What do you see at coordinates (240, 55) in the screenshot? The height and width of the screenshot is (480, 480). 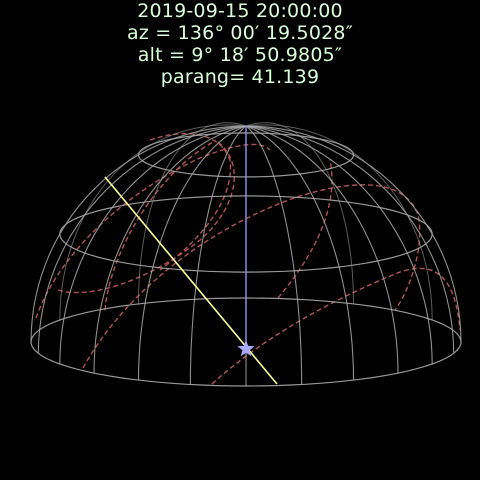 I see `altitude-label: alt = 9° 18′ 50.9805″` at bounding box center [240, 55].